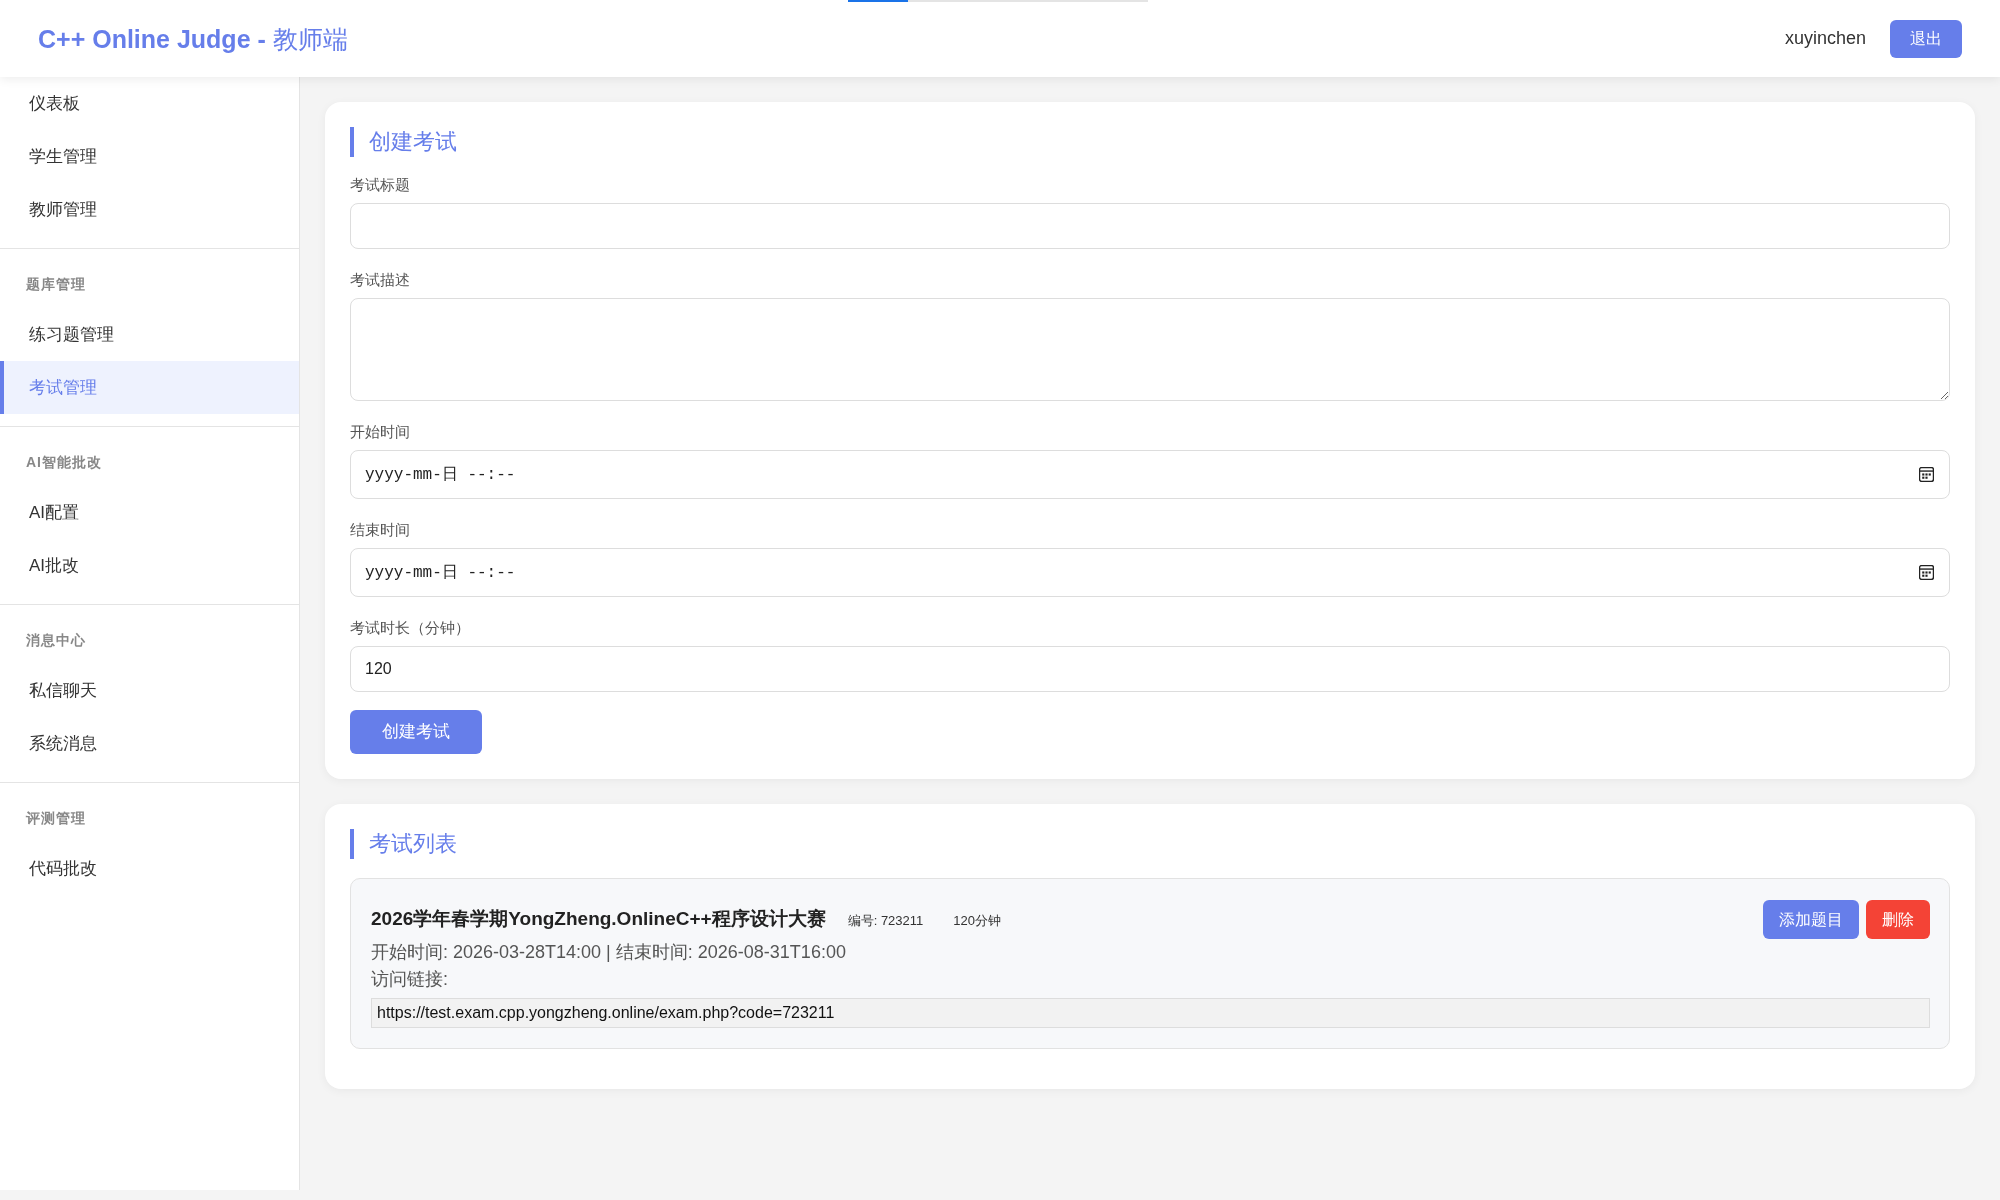  What do you see at coordinates (410, 628) in the screenshot?
I see `field-label: 考试时长（分钟）` at bounding box center [410, 628].